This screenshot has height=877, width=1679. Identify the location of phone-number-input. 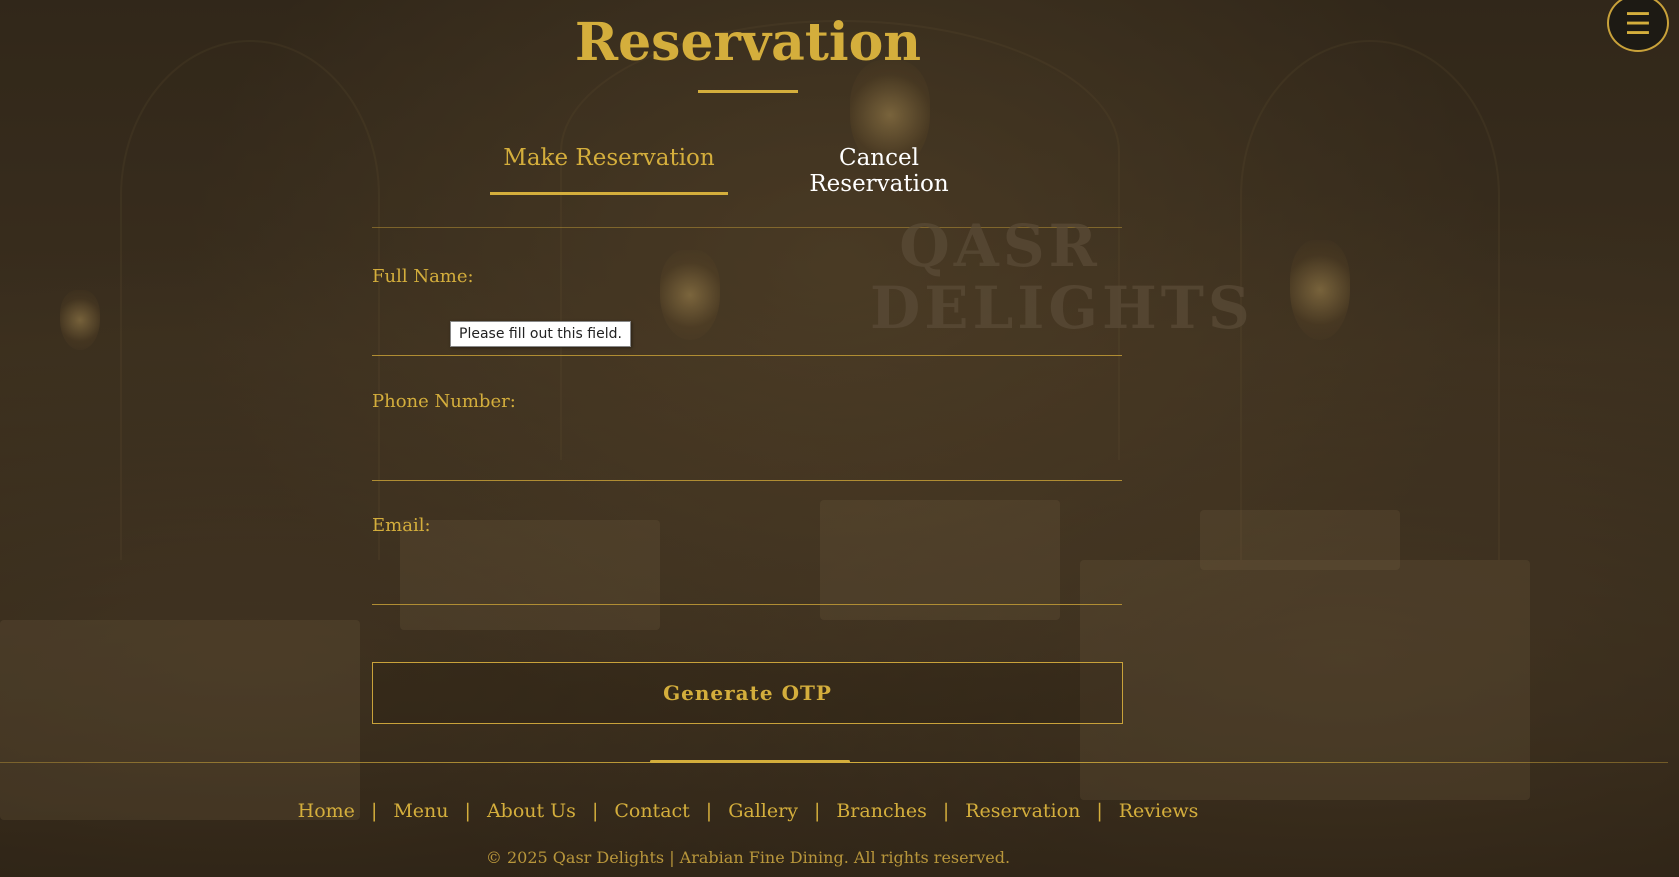
(747, 461).